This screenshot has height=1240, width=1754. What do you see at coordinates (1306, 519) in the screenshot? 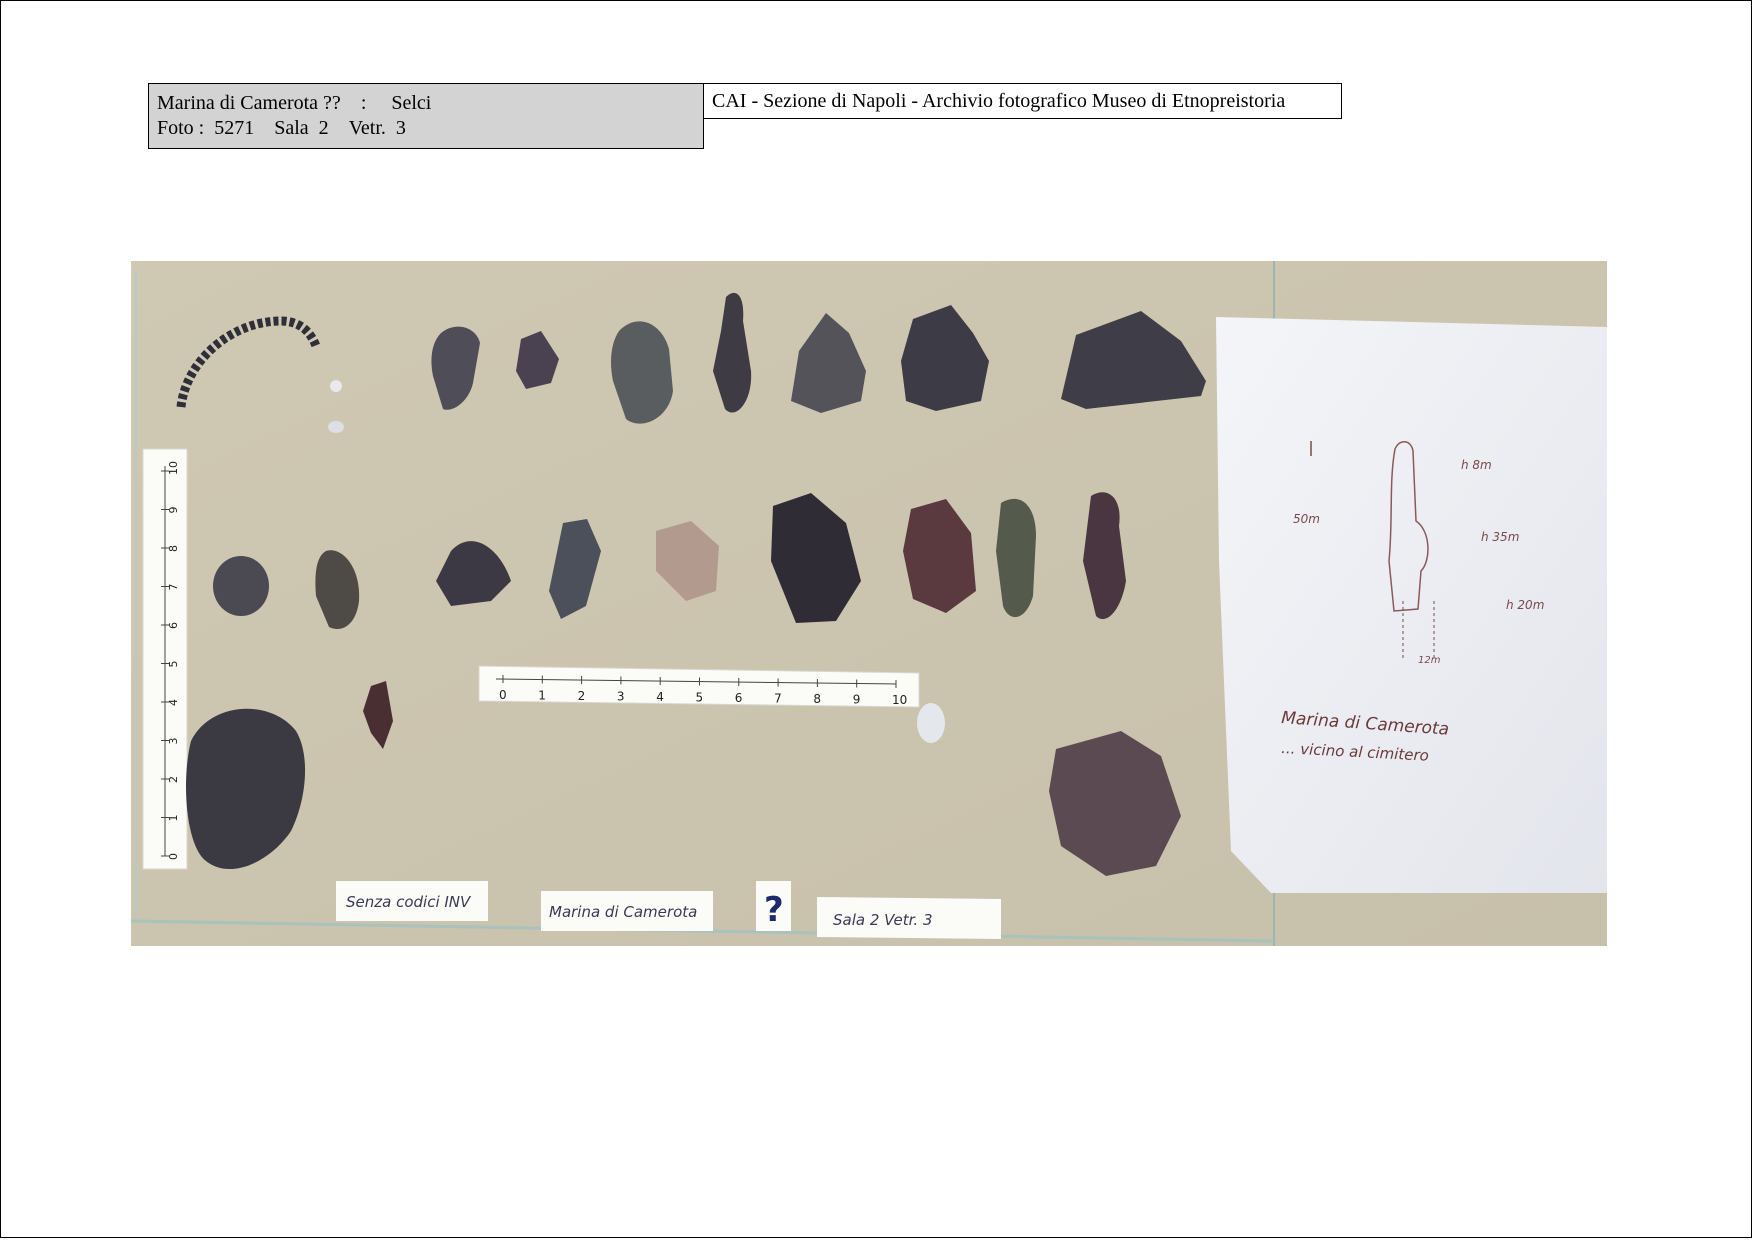
I see `note-dim-50m: 50m` at bounding box center [1306, 519].